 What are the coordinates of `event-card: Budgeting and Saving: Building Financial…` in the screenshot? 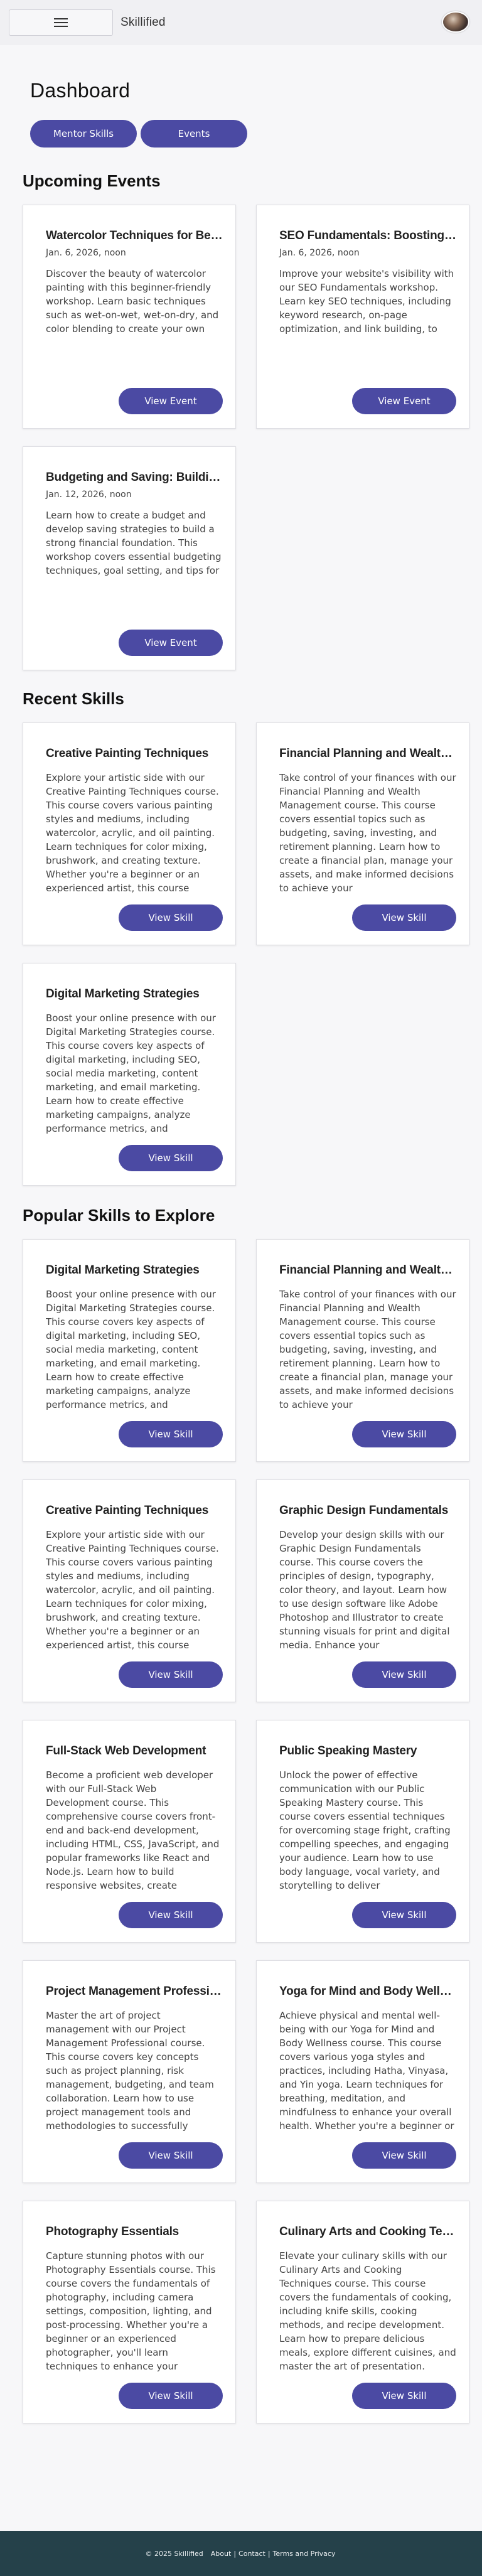 It's located at (129, 558).